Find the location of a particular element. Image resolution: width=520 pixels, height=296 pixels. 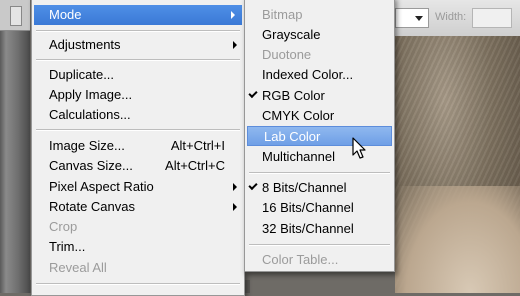

width-label: Width: is located at coordinates (451, 17).